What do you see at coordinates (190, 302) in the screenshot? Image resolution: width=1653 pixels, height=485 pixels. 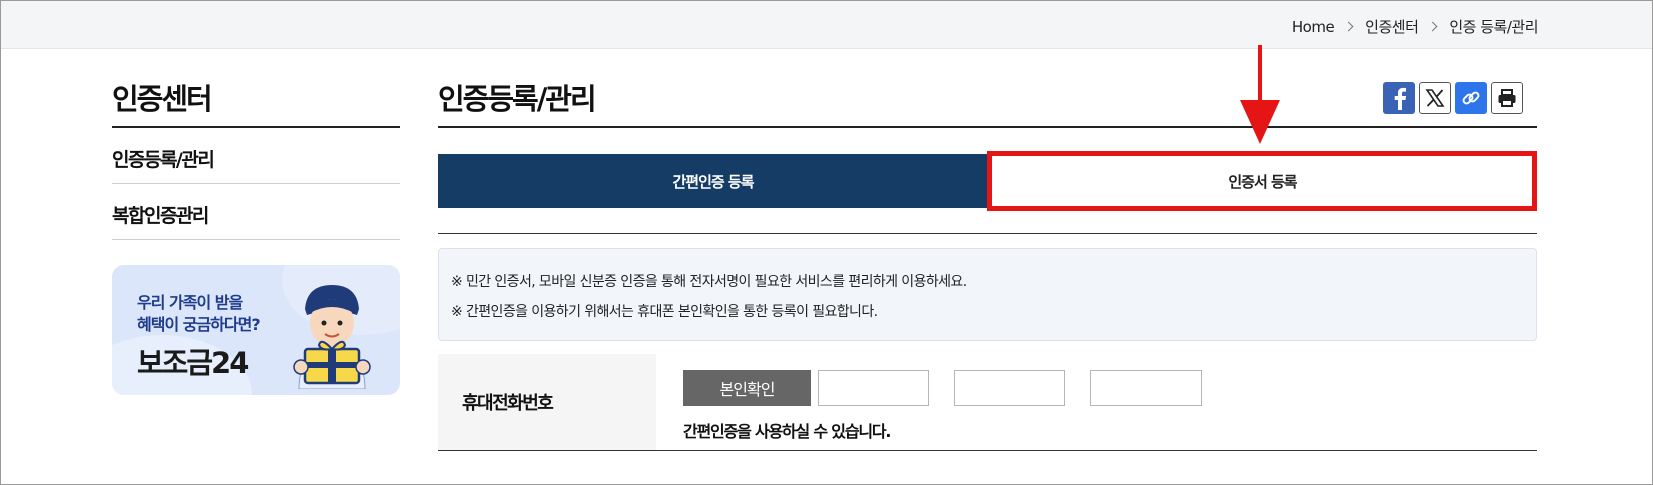 I see `banner-line1: 우리 가족이 받을` at bounding box center [190, 302].